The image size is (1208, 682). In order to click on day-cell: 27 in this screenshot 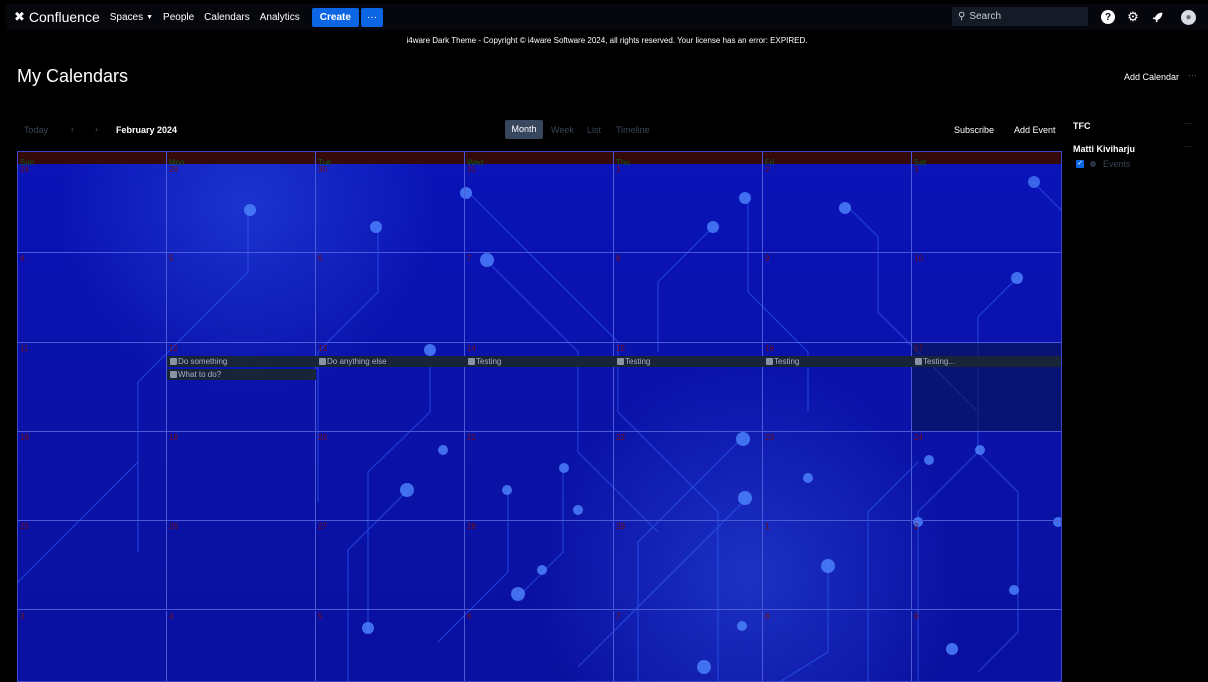, I will do `click(390, 566)`.